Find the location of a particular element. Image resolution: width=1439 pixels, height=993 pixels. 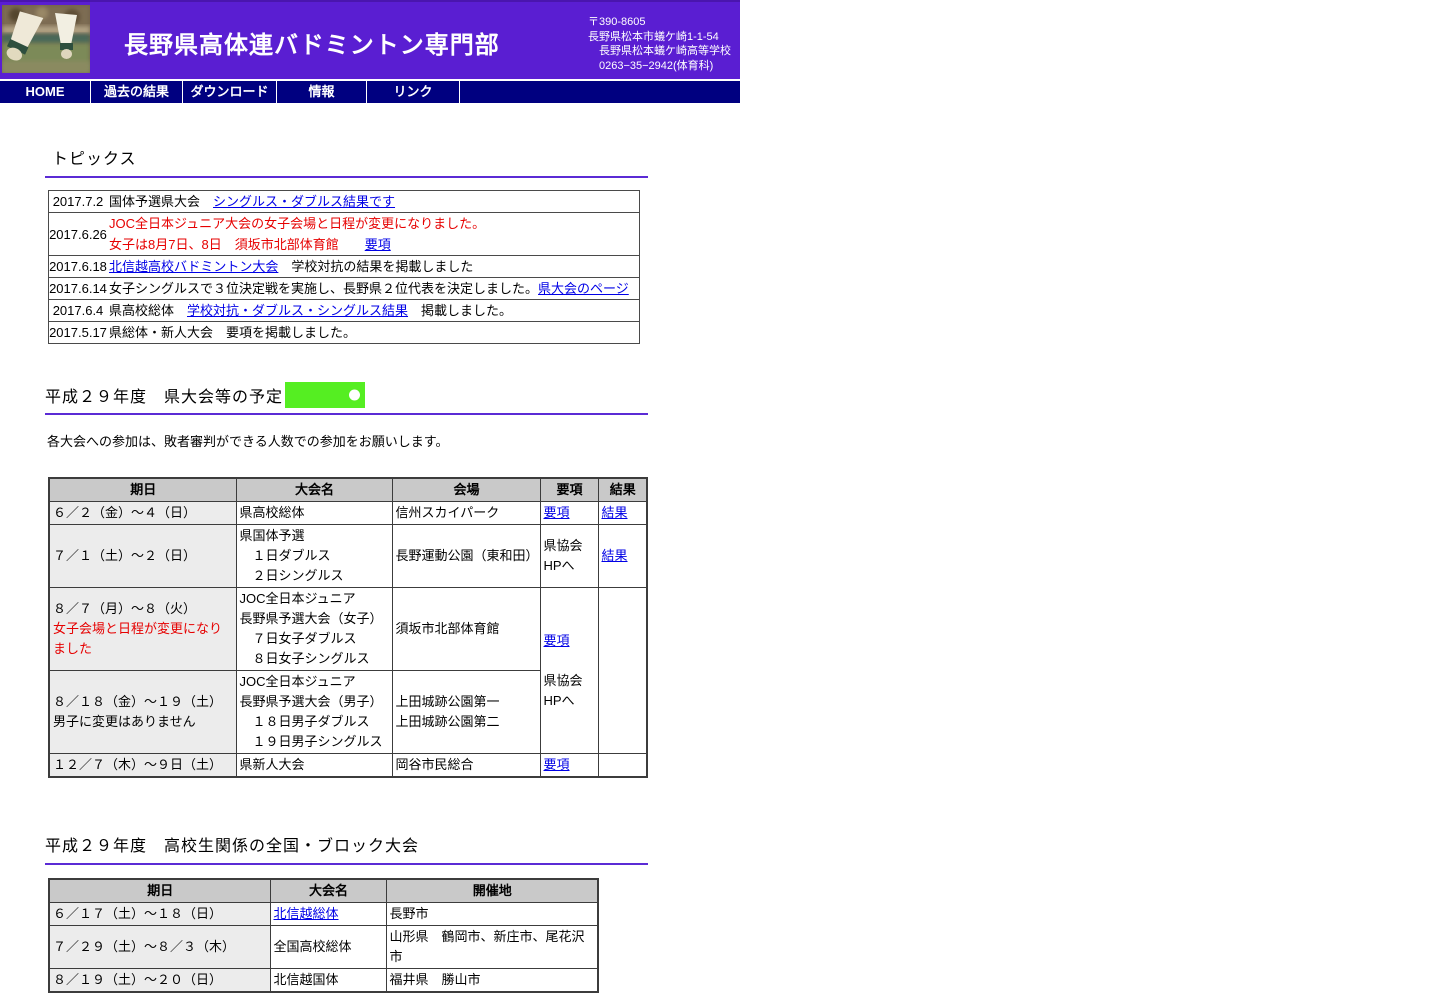

text: 掲載しました。 is located at coordinates (460, 310).